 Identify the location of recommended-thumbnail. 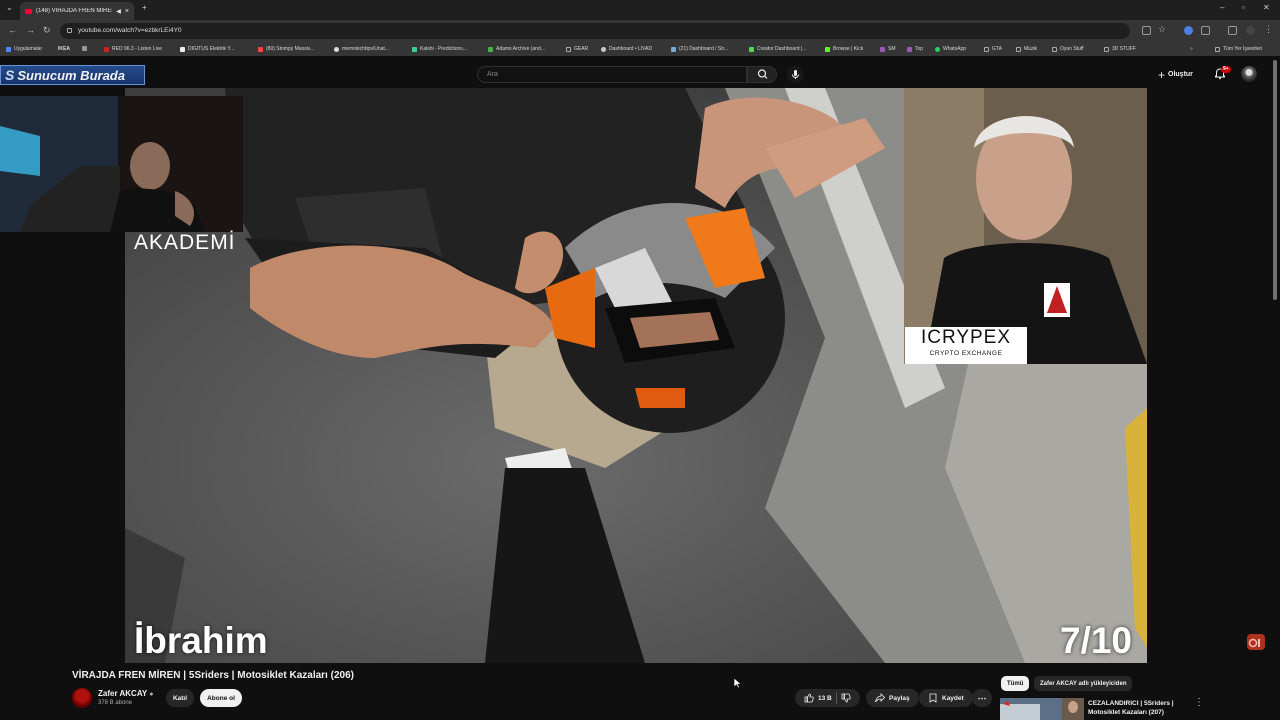
(1042, 709).